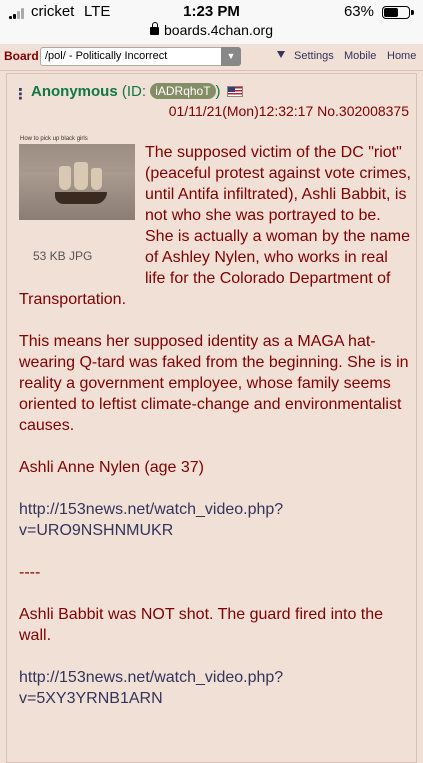  Describe the element at coordinates (111, 467) in the screenshot. I see `post-paragraph: Ashli Anne Nylen (age 37)` at that location.